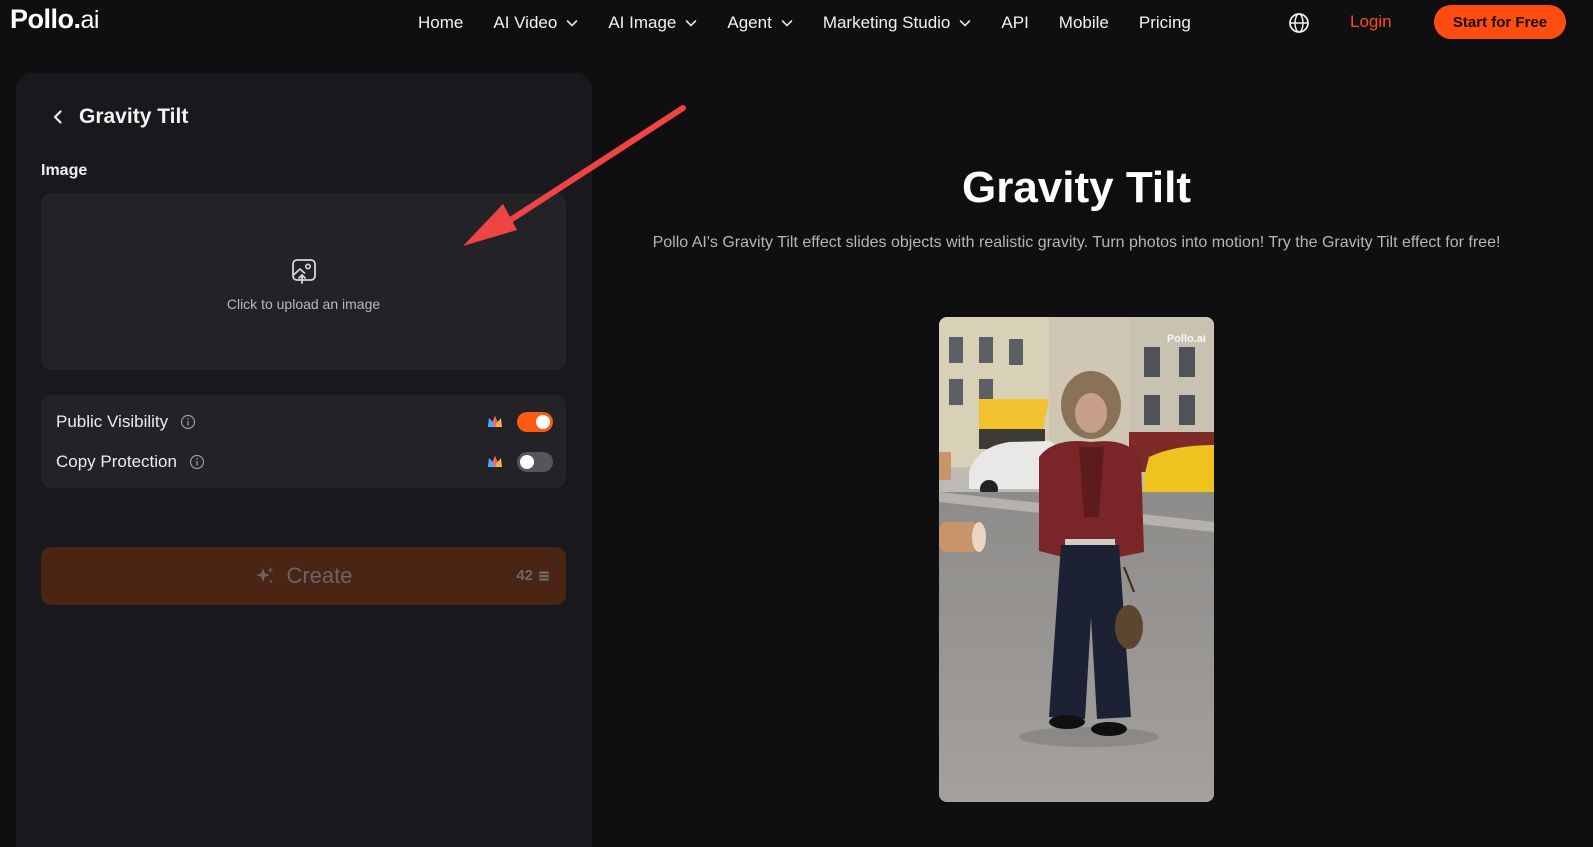 Image resolution: width=1593 pixels, height=847 pixels. I want to click on effect-title: Gravity Tilt, so click(1076, 187).